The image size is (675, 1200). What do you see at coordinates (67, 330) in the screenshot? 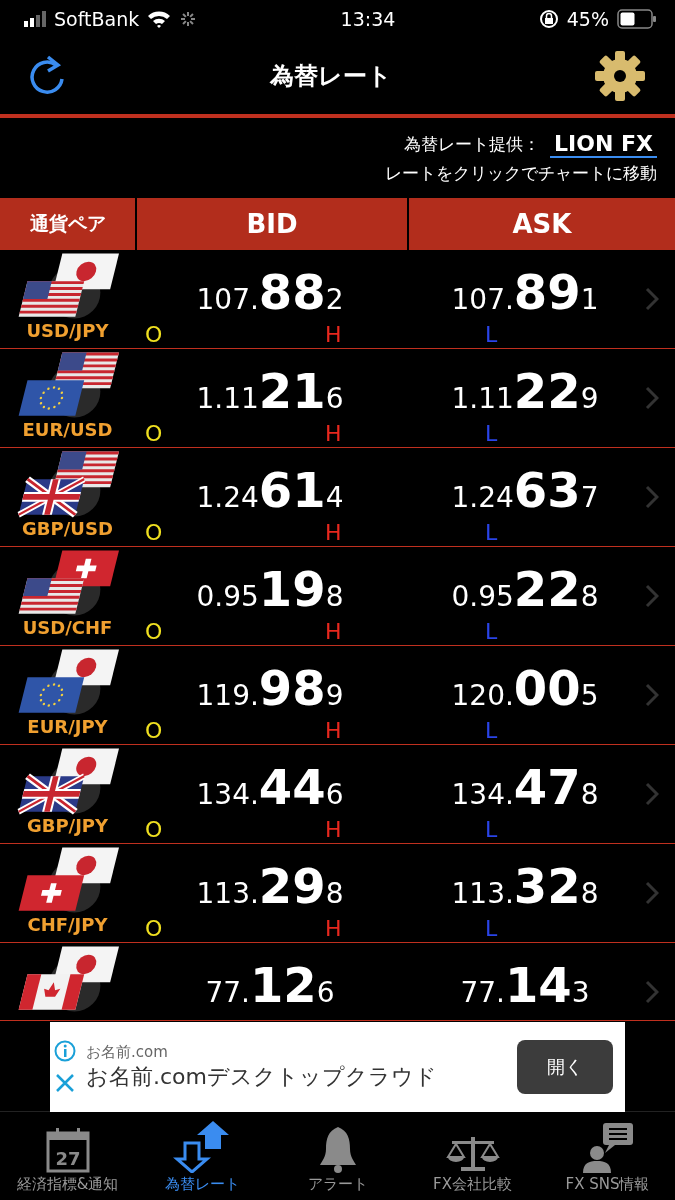
I see `currency-pair: USD/JPY` at bounding box center [67, 330].